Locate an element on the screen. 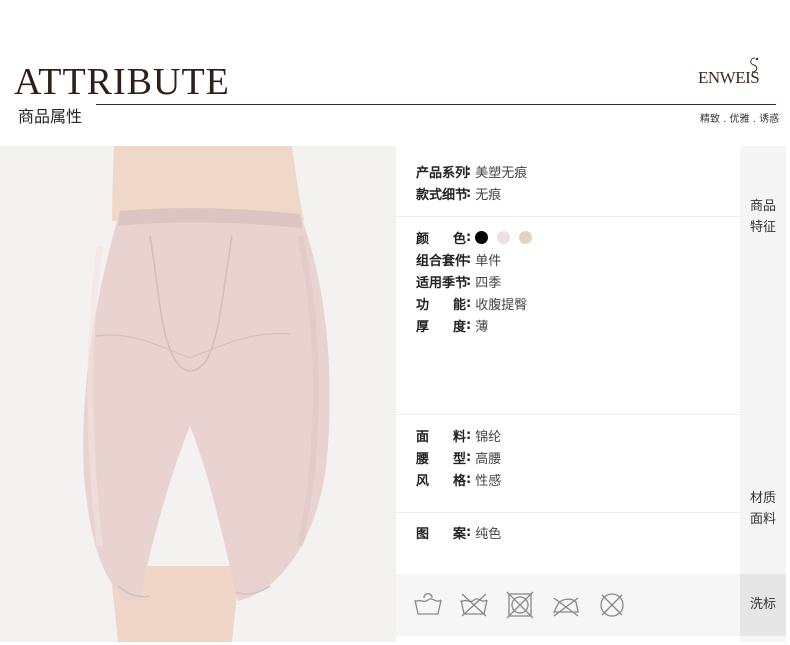  attr-value: 四季 is located at coordinates (488, 283).